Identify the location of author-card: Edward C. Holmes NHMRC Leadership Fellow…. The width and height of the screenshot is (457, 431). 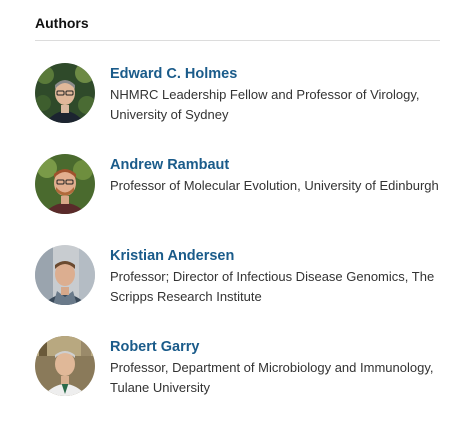
(237, 98).